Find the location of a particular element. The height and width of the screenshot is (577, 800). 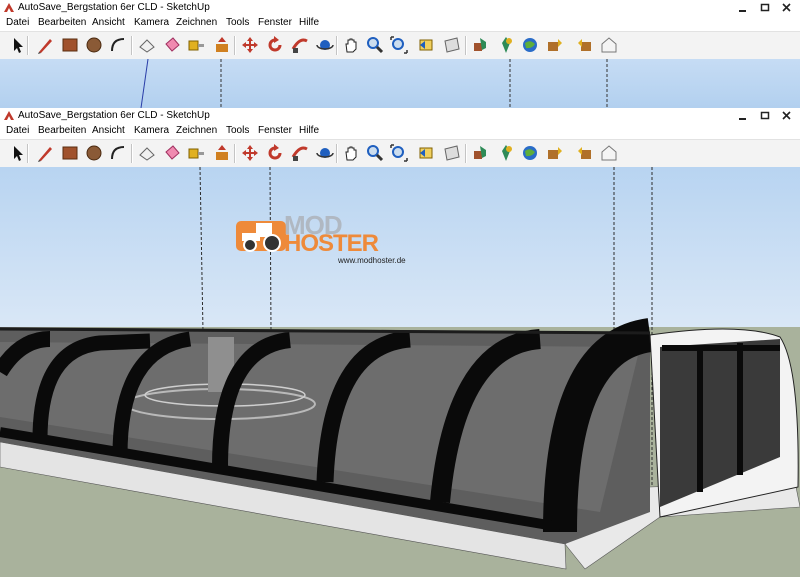

maximize-icon is located at coordinates (765, 115).